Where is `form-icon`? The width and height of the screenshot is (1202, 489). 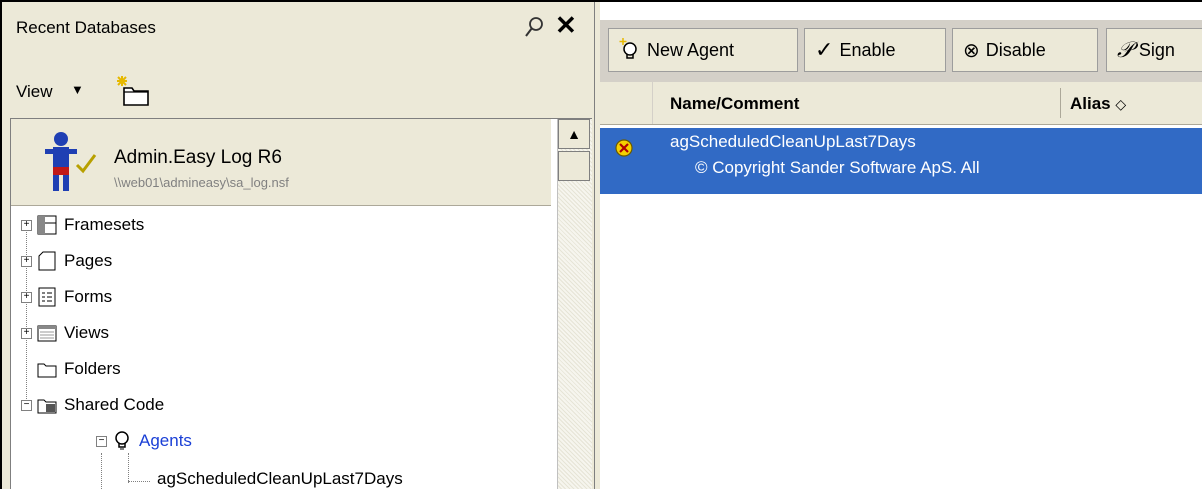
form-icon is located at coordinates (47, 297).